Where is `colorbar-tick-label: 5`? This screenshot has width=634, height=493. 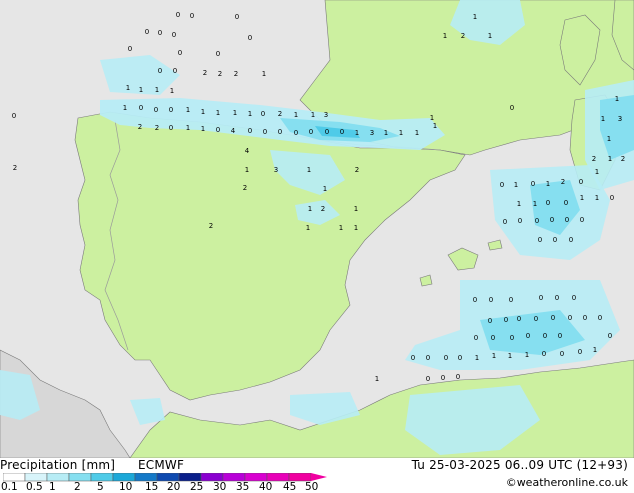 colorbar-tick-label: 5 is located at coordinates (100, 487).